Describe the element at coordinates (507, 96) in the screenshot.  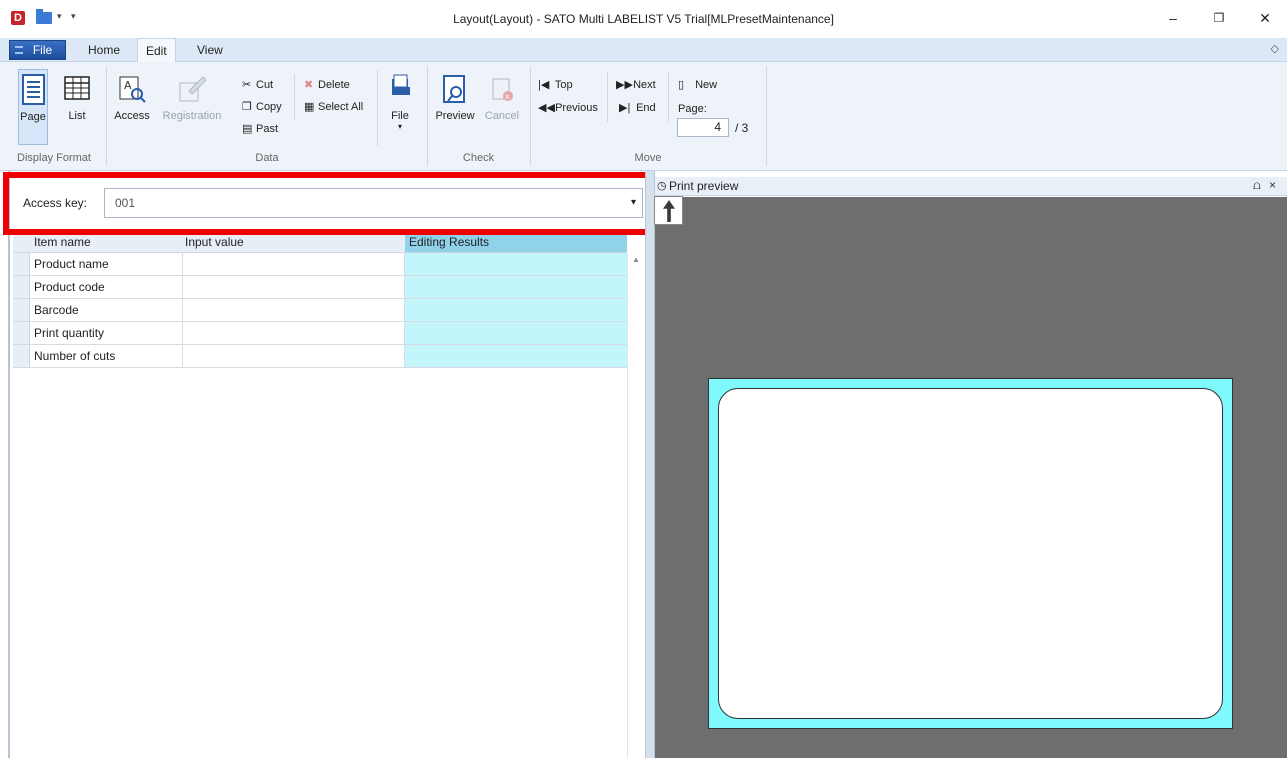
I see `svg-text: x` at that location.